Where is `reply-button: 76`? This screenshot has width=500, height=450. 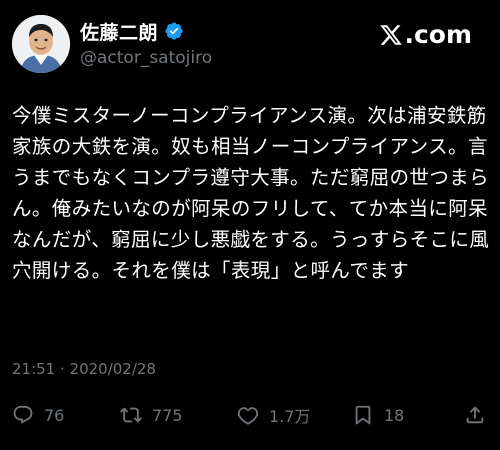
reply-button: 76 is located at coordinates (38, 415).